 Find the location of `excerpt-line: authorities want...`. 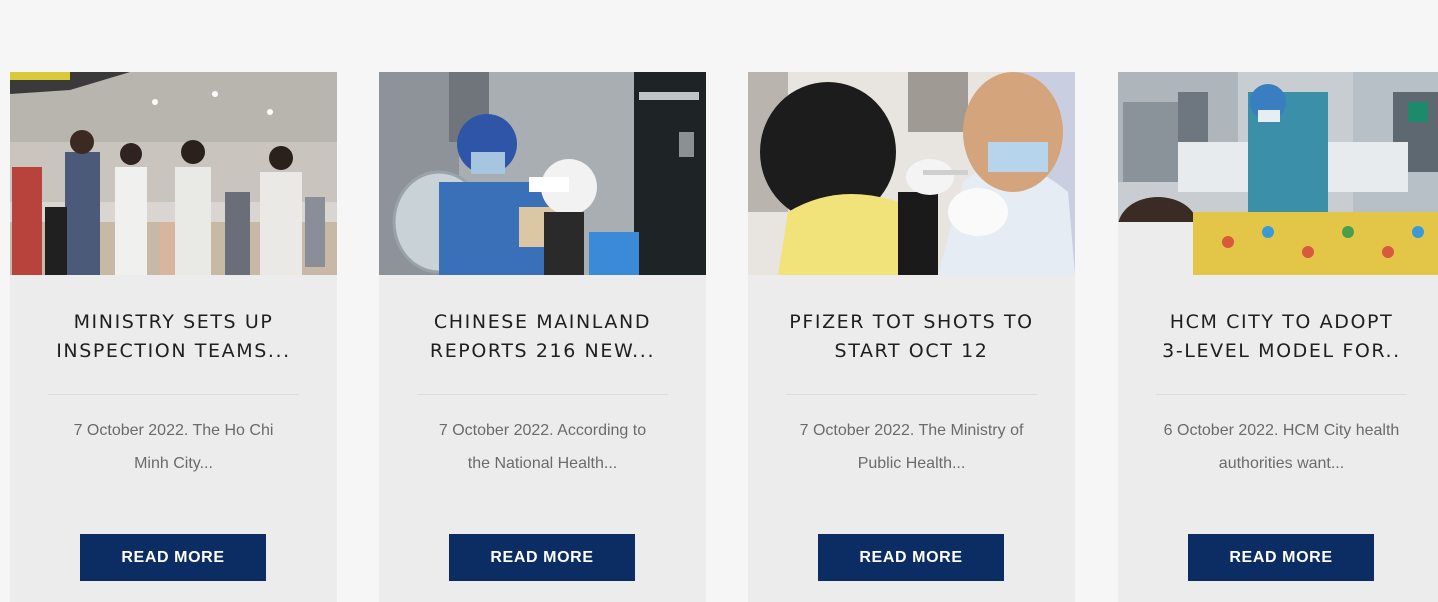

excerpt-line: authorities want... is located at coordinates (1281, 463).